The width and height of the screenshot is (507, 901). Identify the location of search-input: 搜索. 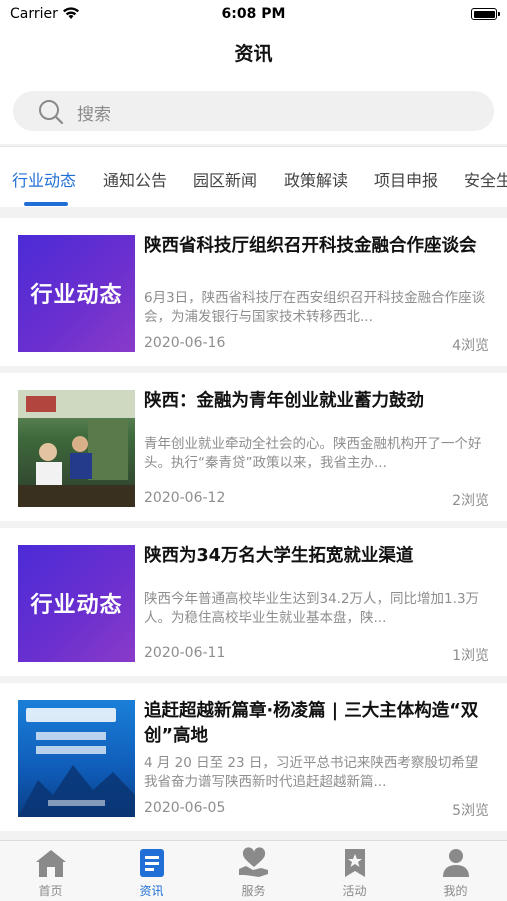
(253, 111).